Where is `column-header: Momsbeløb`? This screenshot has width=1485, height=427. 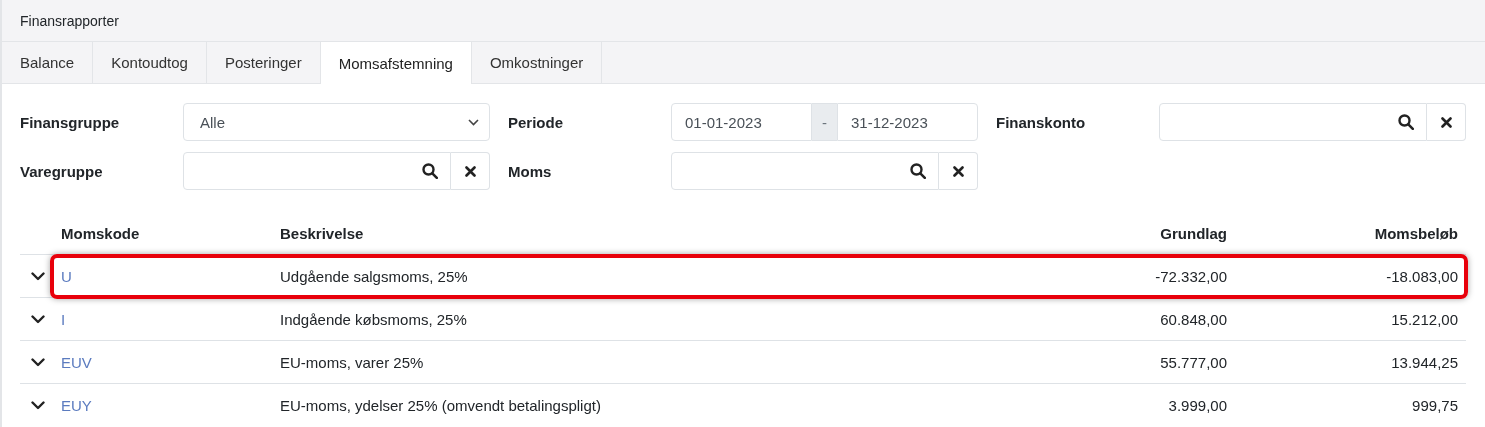 column-header: Momsbeløb is located at coordinates (1415, 233).